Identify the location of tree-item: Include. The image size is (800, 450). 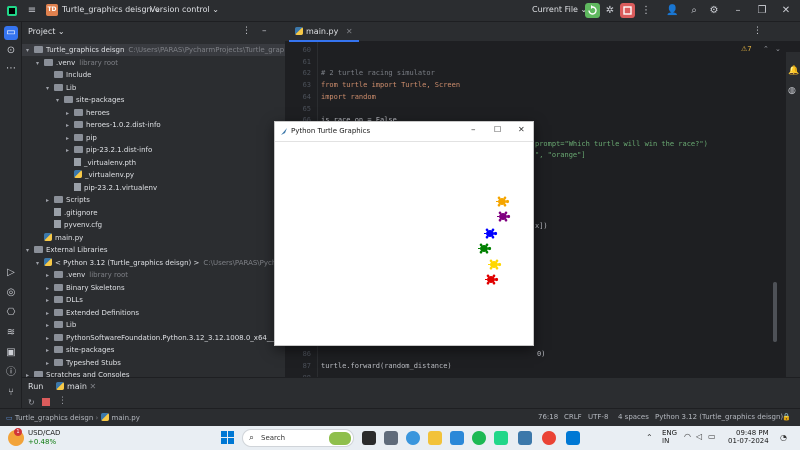
(68, 75).